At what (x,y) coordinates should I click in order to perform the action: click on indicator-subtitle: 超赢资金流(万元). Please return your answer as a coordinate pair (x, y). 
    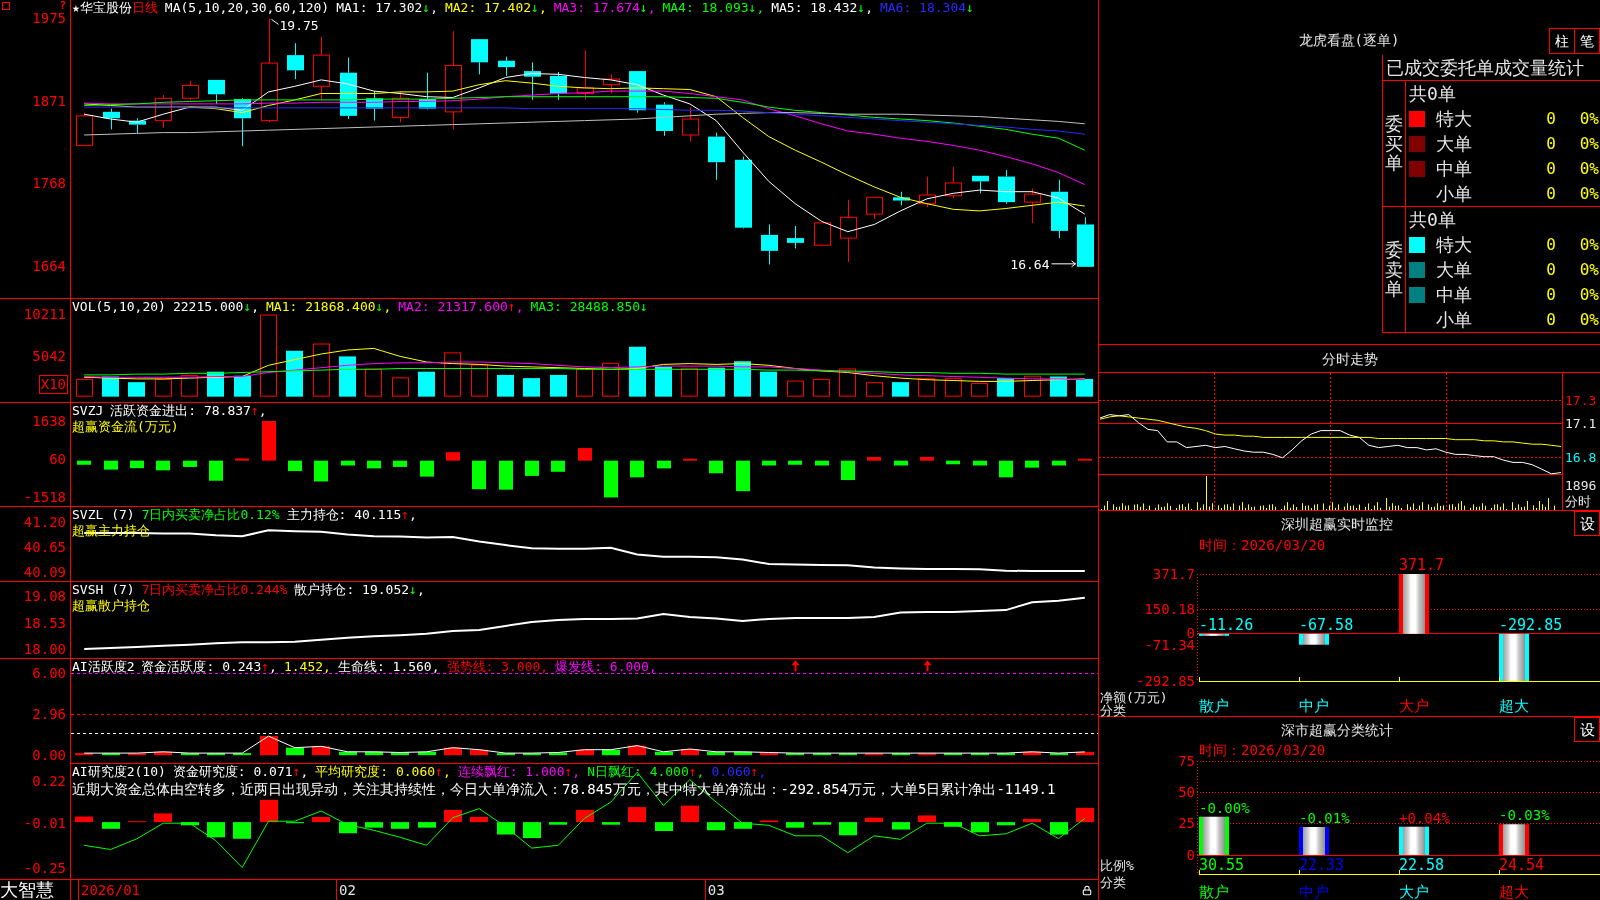
    Looking at the image, I should click on (126, 427).